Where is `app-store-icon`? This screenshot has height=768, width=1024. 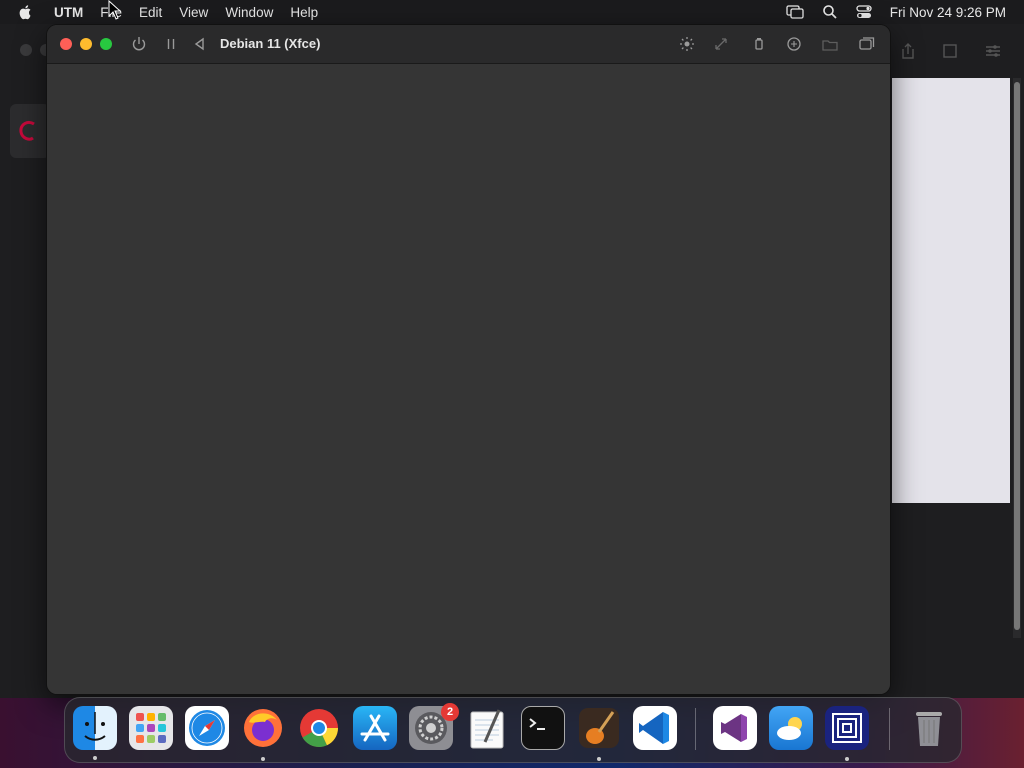 app-store-icon is located at coordinates (375, 728).